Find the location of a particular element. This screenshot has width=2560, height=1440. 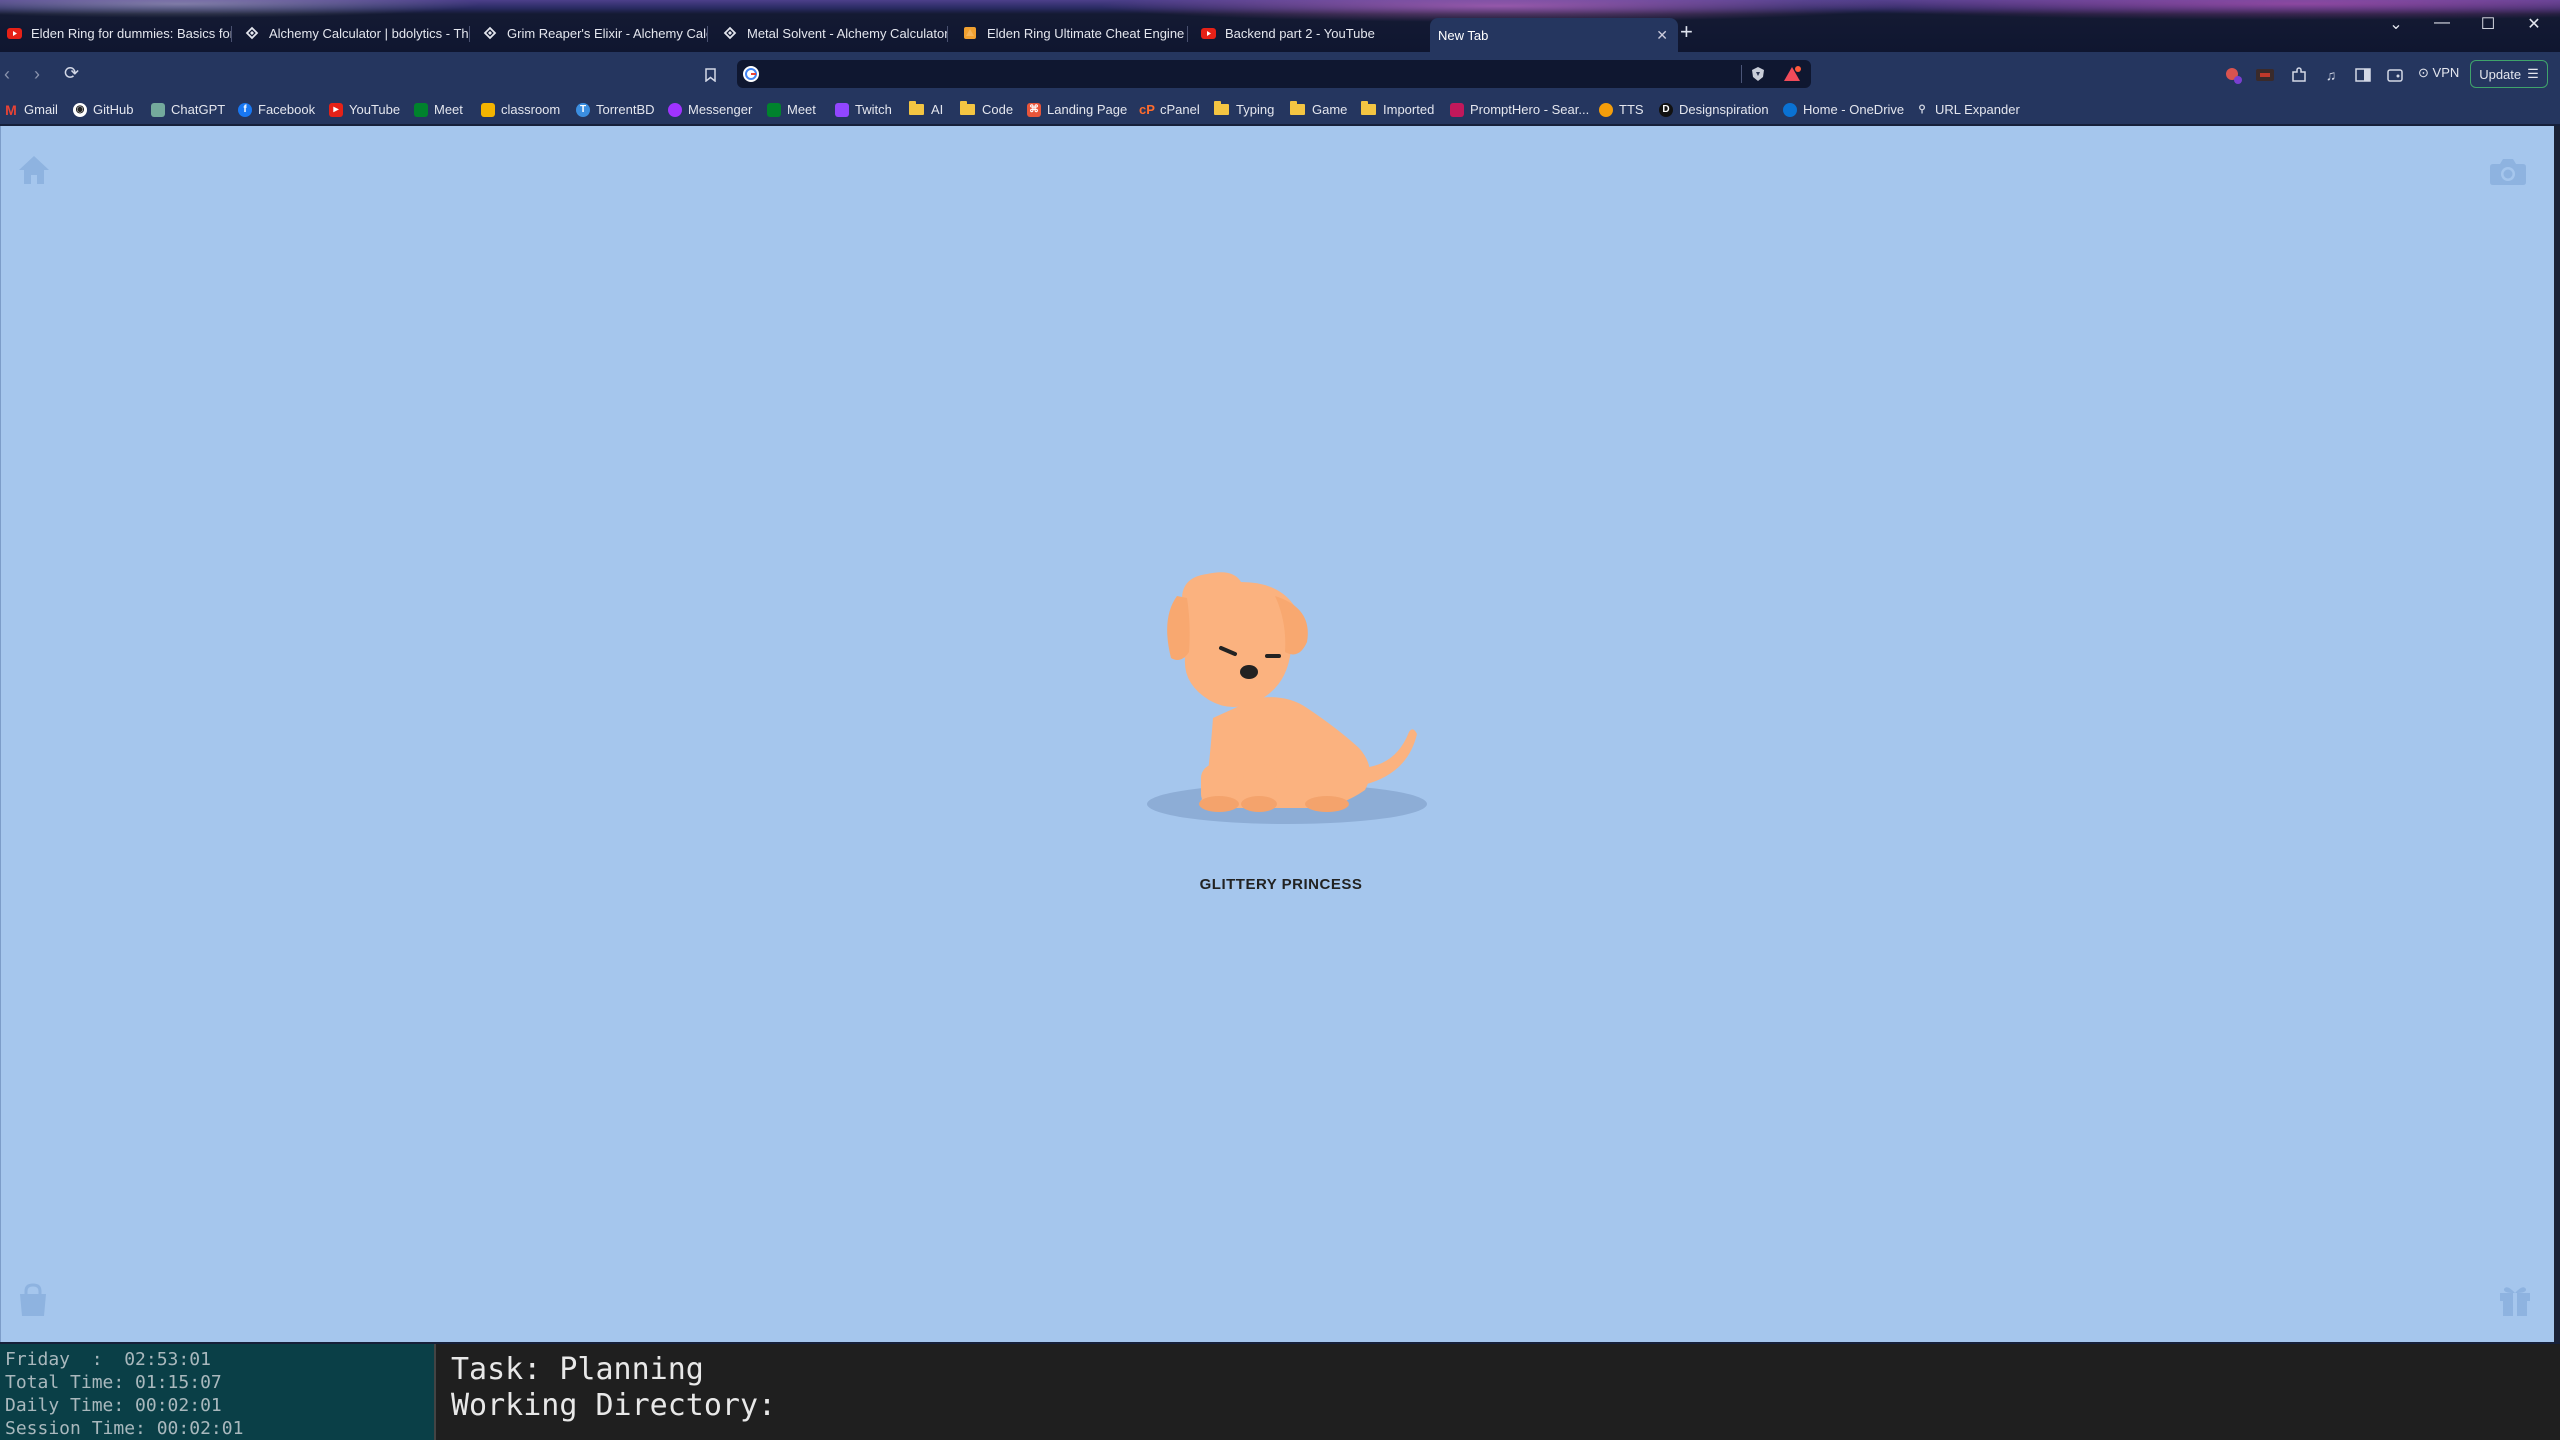

update-button: Update ☰ is located at coordinates (2509, 74).